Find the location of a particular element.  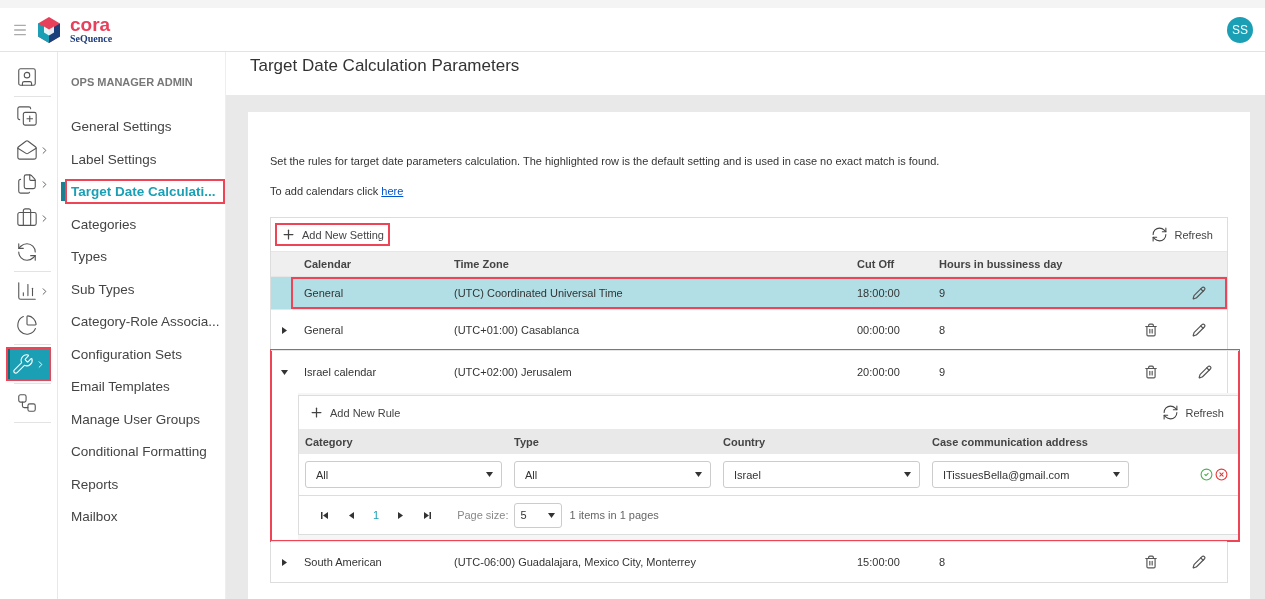

confirm-button is located at coordinates (1206, 474).